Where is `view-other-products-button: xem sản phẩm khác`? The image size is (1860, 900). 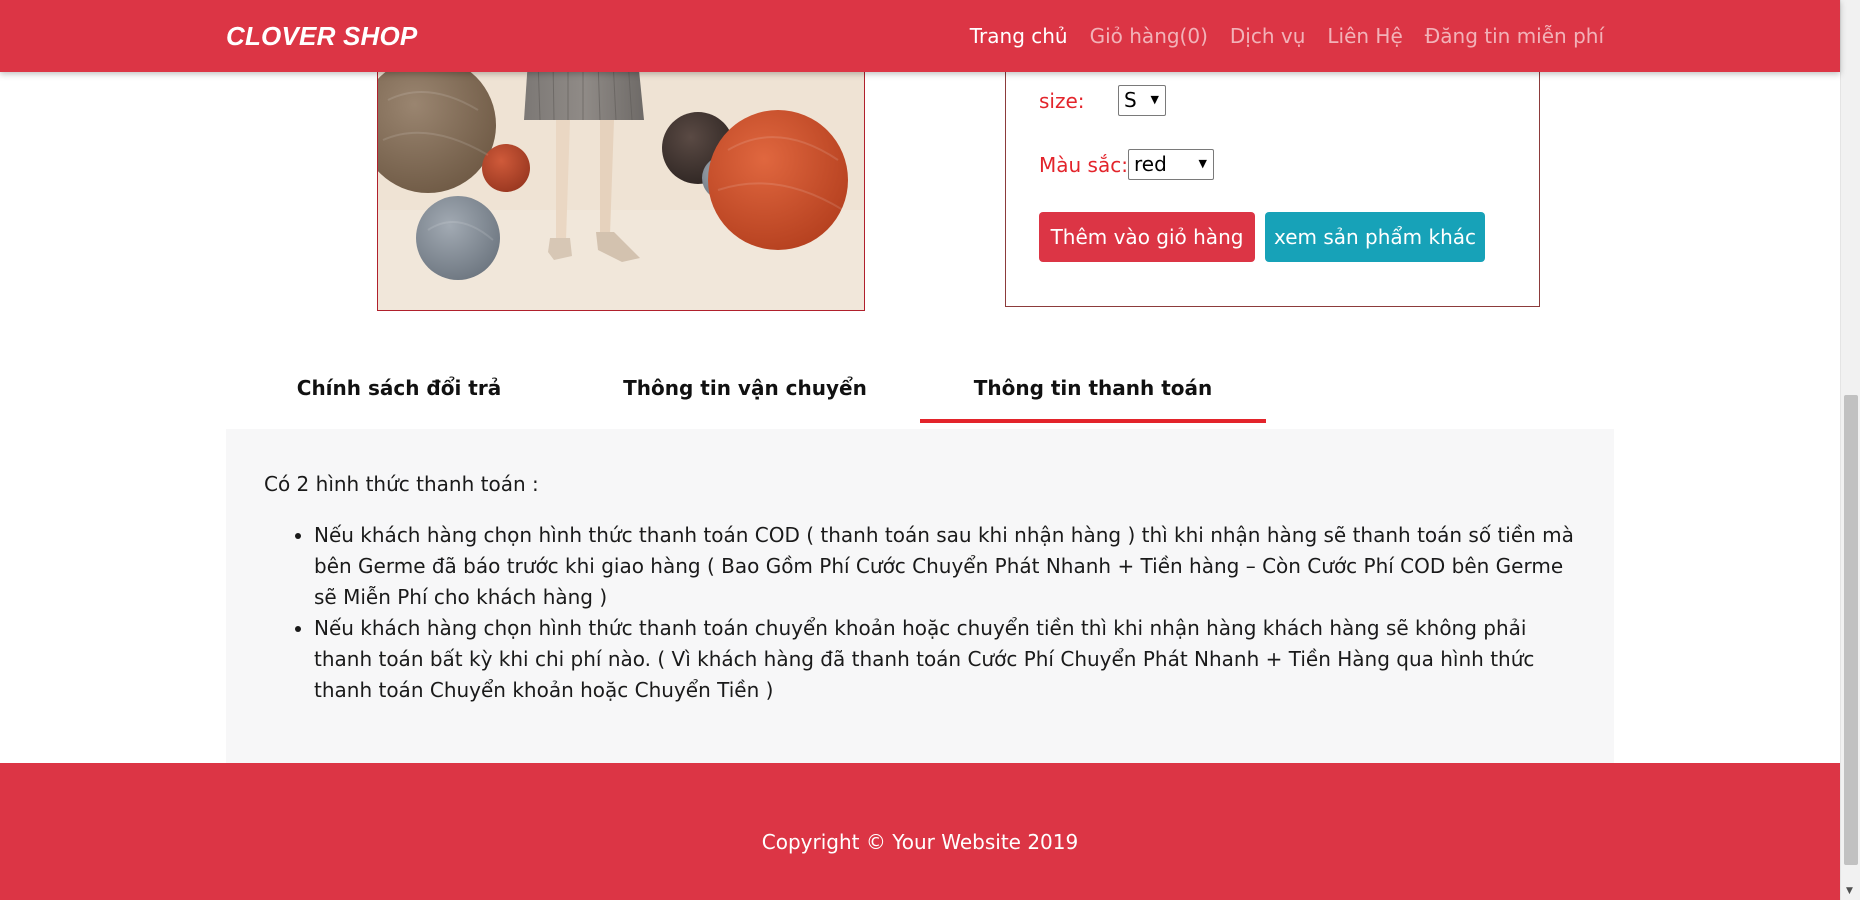
view-other-products-button: xem sản phẩm khác is located at coordinates (1375, 237).